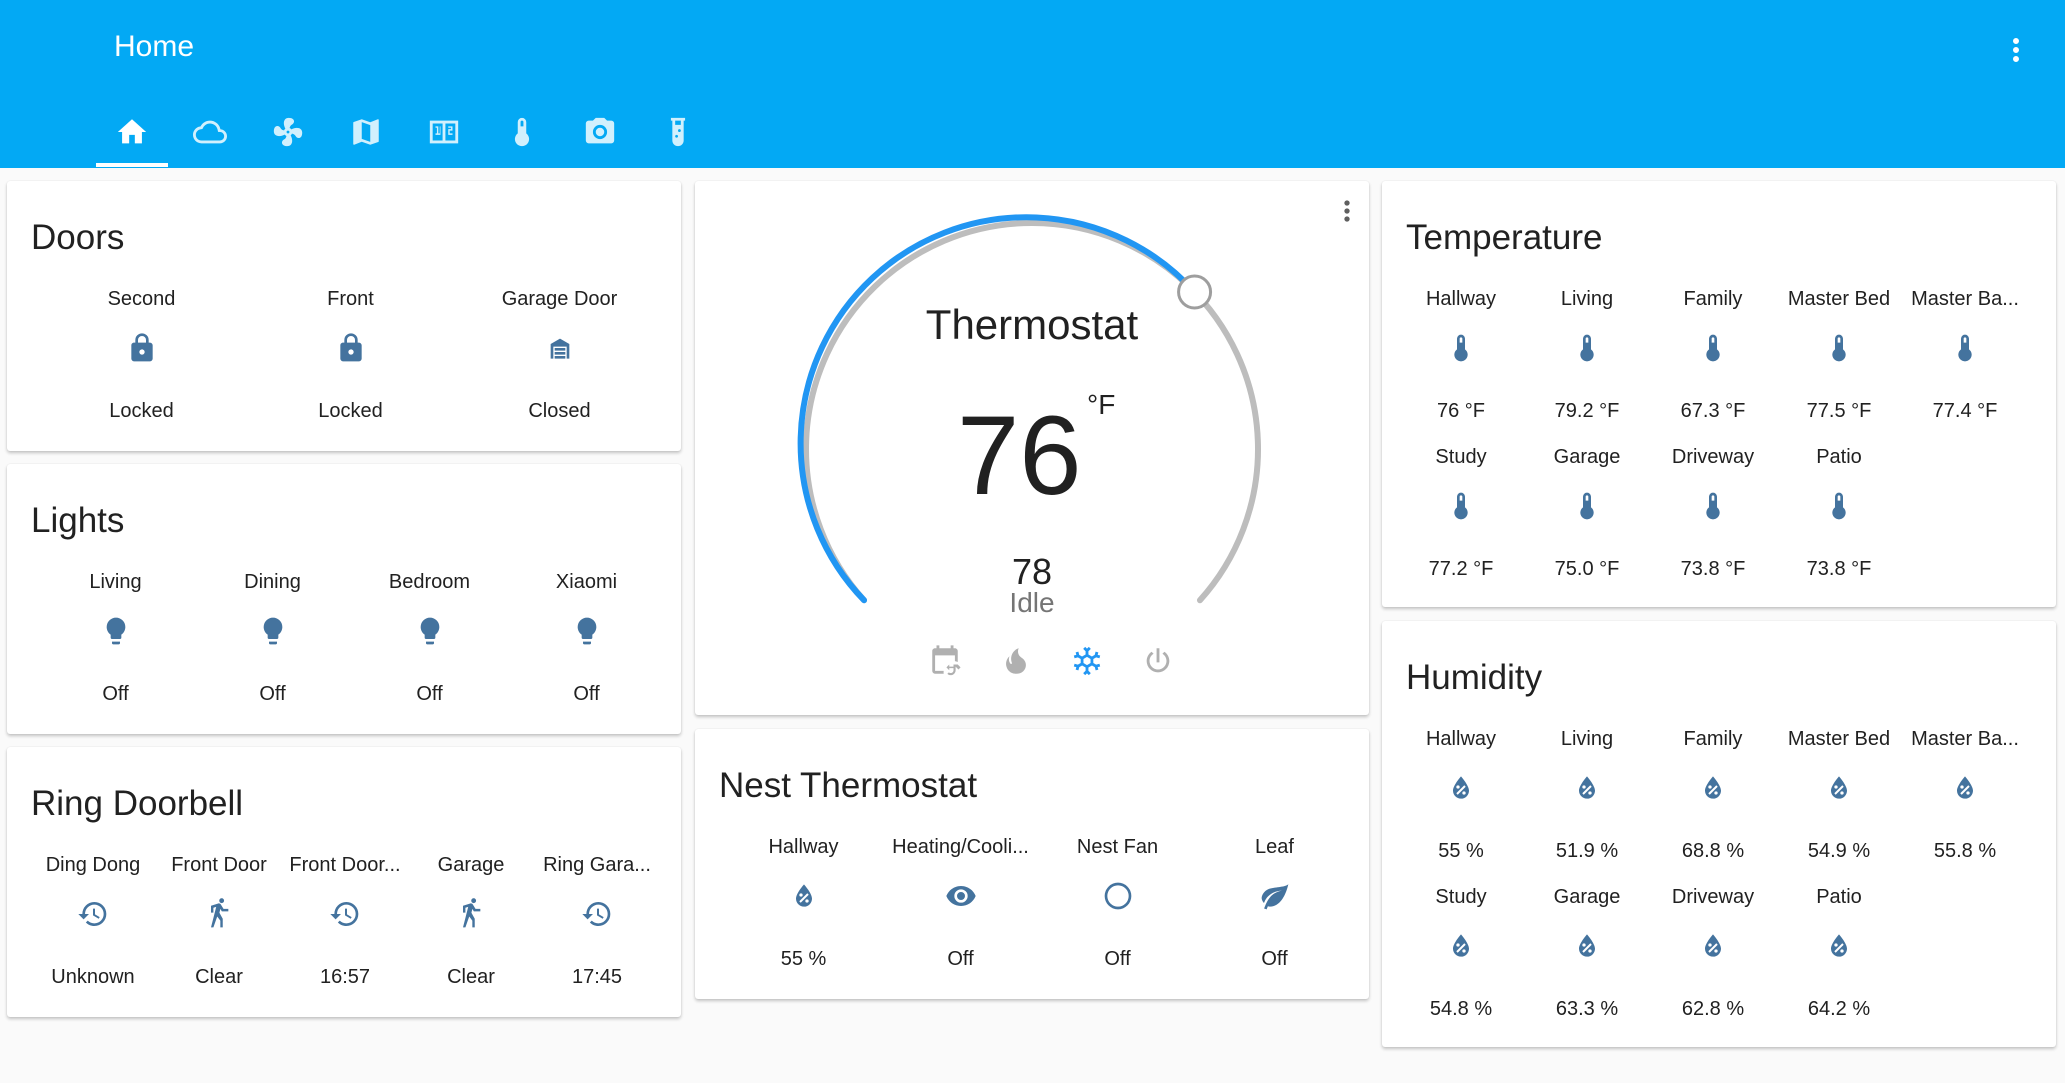 Image resolution: width=2065 pixels, height=1083 pixels. I want to click on power-icon, so click(1158, 663).